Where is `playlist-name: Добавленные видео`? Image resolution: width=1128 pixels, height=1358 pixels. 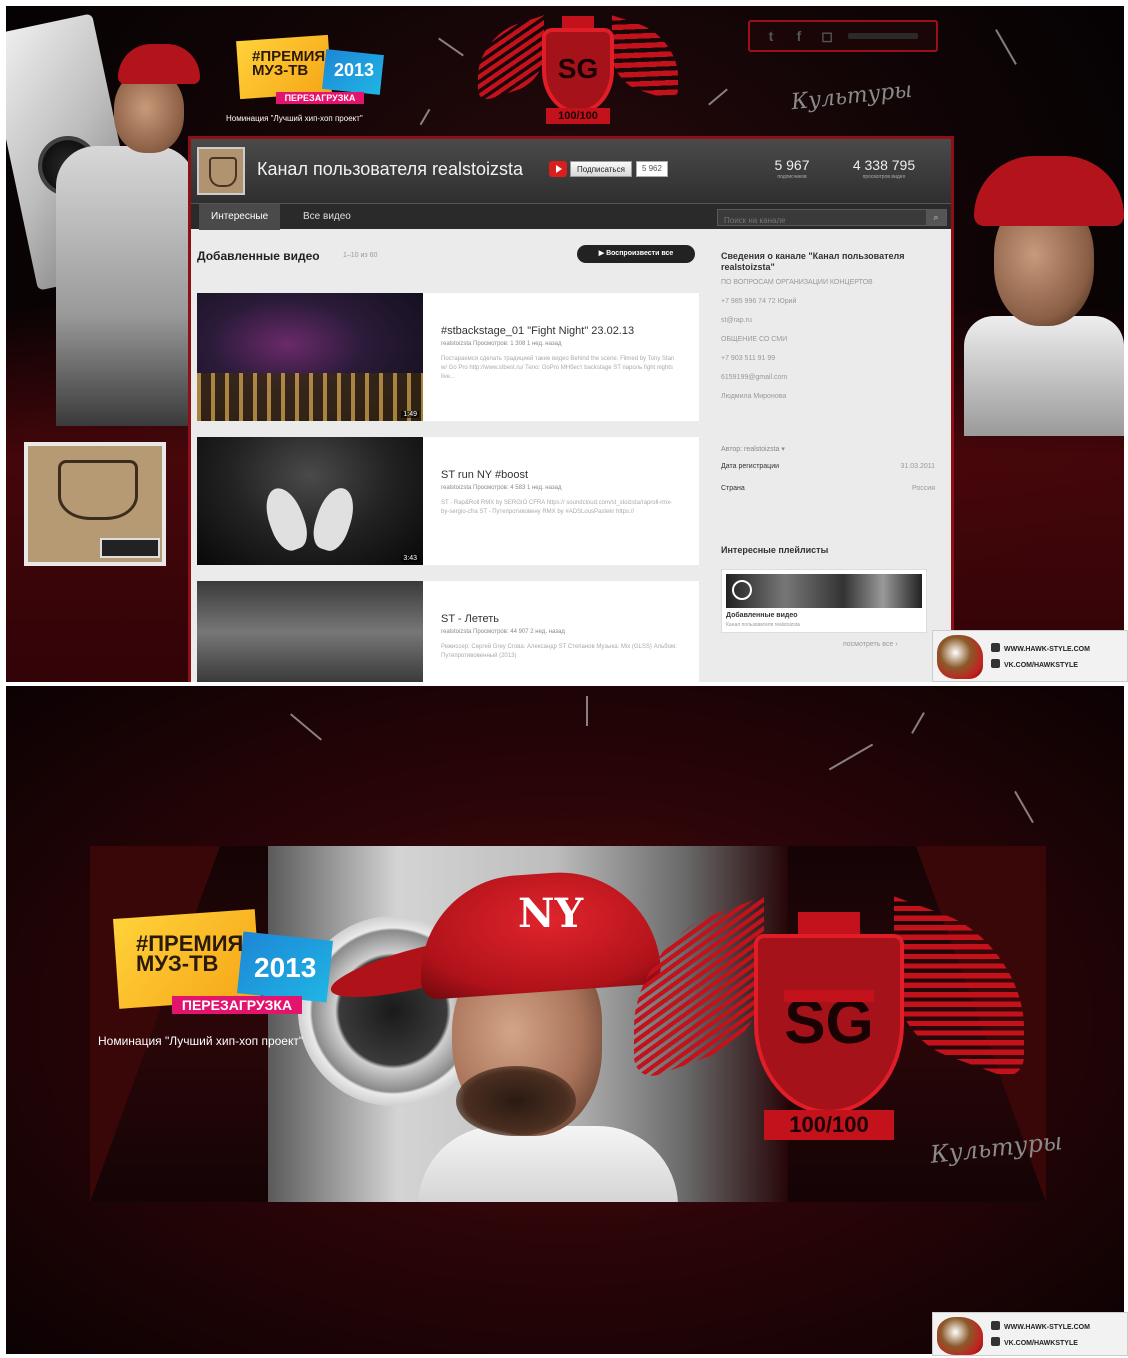
playlist-name: Добавленные видео is located at coordinates (762, 615).